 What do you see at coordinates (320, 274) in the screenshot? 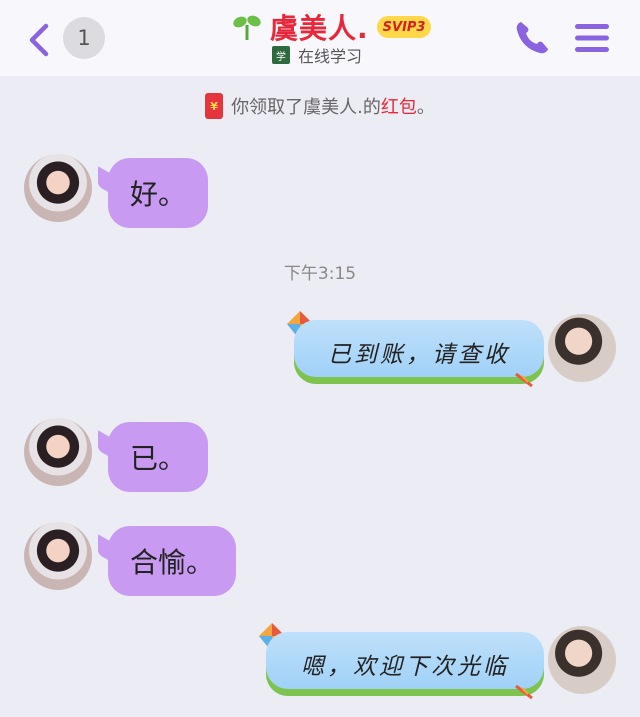
I see `message-timestamp: 下午3:15` at bounding box center [320, 274].